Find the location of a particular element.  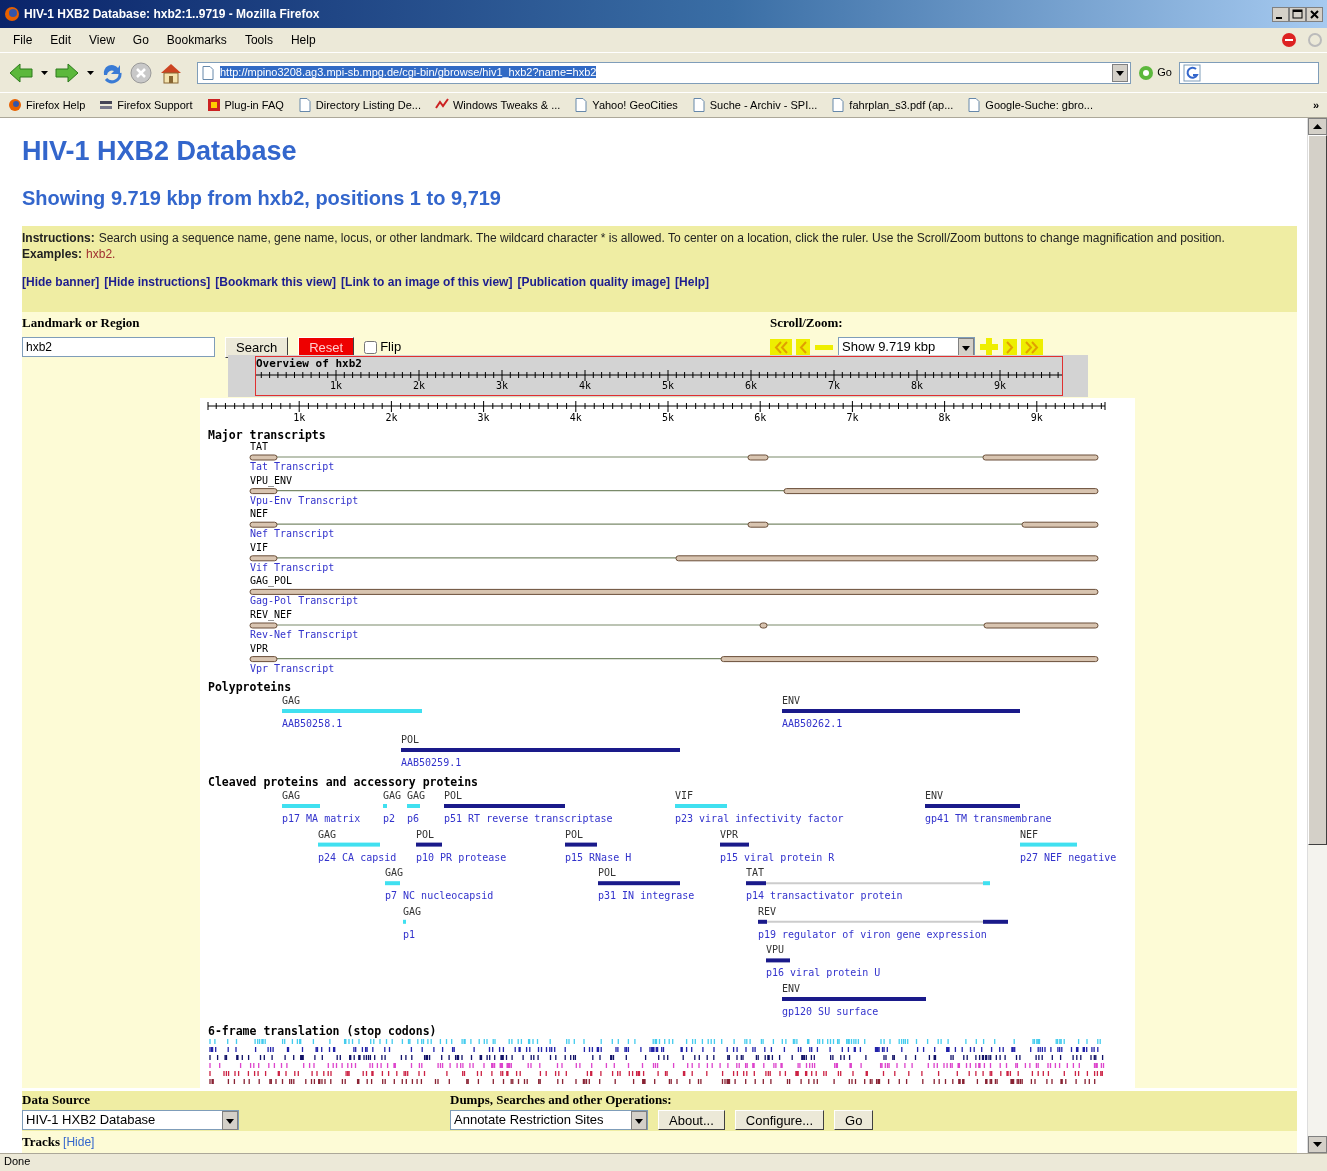

protein-label: p10 PR protease is located at coordinates (461, 857).